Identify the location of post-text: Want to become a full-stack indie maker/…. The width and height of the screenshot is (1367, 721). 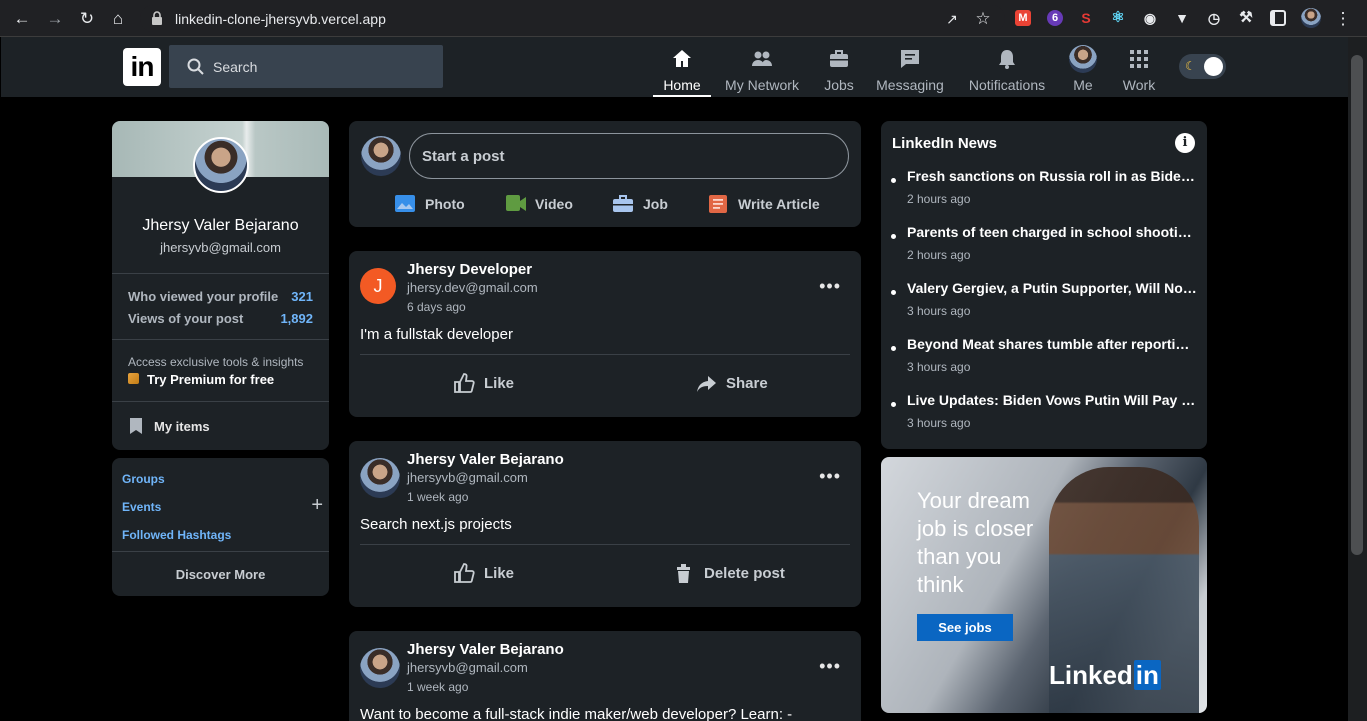
(576, 713).